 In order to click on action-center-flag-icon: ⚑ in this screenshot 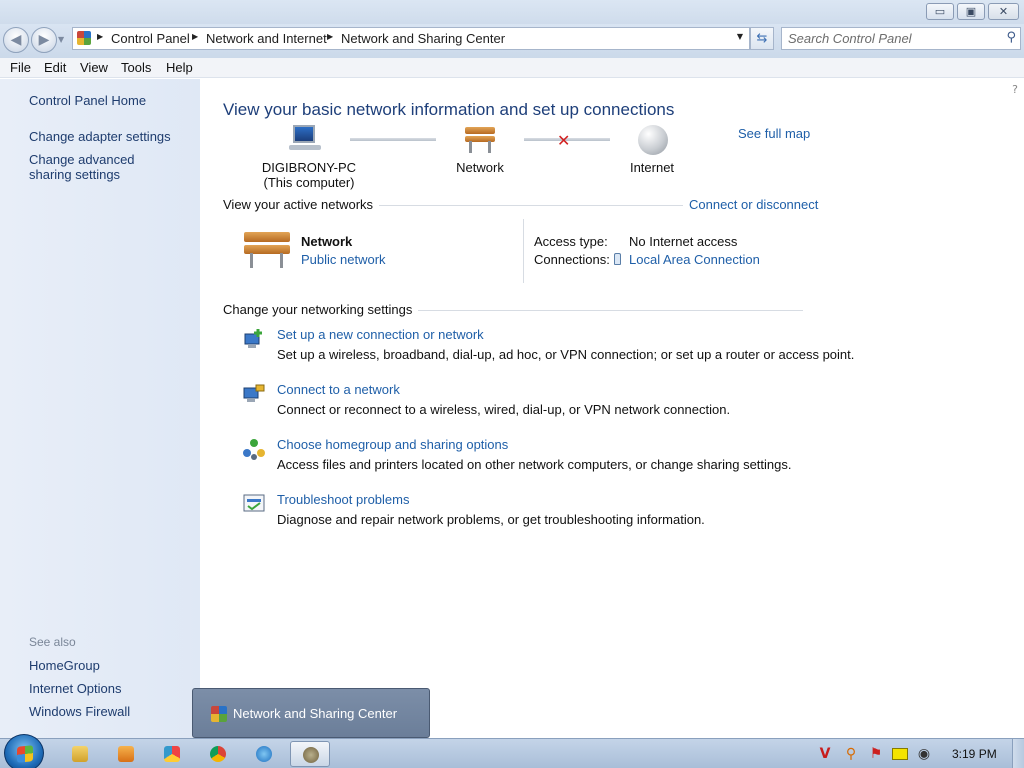, I will do `click(876, 754)`.